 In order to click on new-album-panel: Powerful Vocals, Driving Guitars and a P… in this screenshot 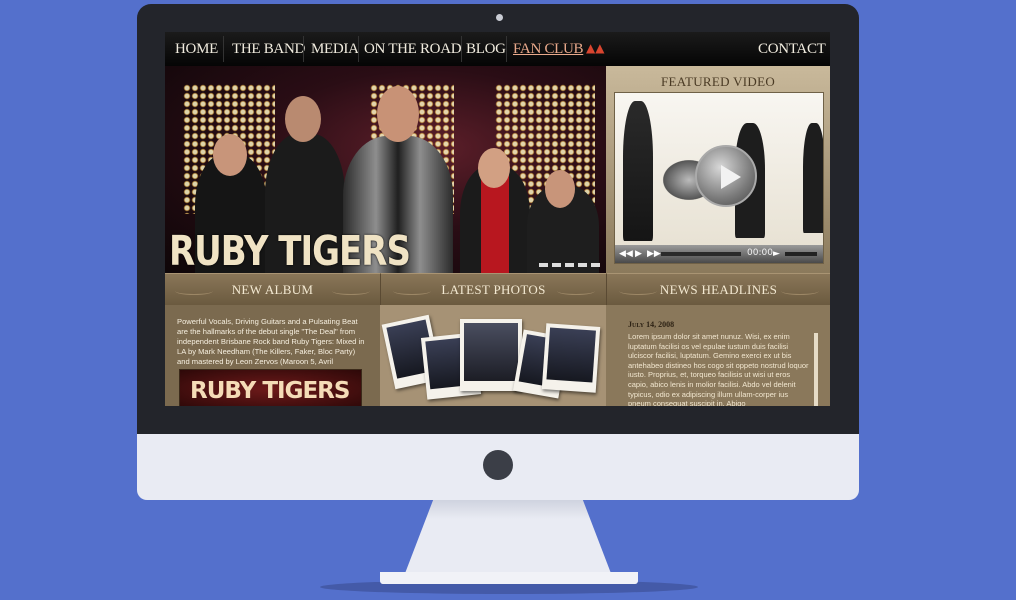, I will do `click(272, 355)`.